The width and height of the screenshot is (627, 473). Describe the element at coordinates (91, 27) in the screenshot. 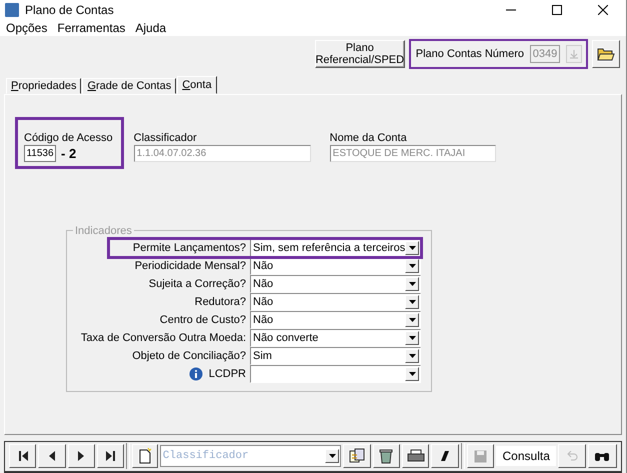

I see `menu-item: Ferramentas` at that location.